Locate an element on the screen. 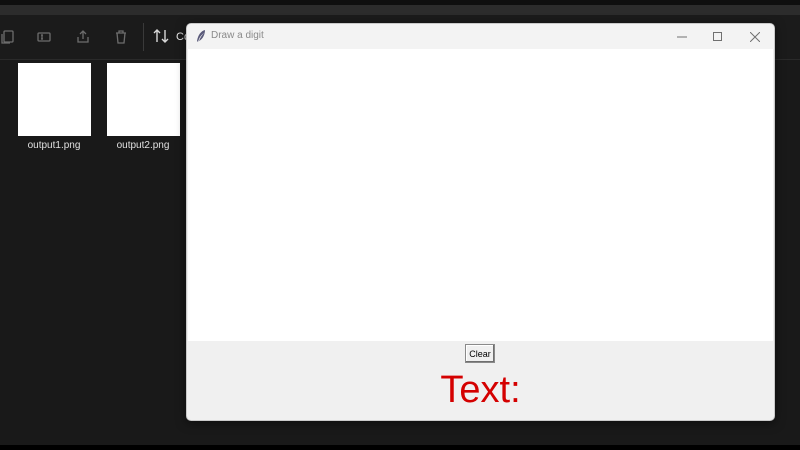  toolbar-separator is located at coordinates (143, 37).